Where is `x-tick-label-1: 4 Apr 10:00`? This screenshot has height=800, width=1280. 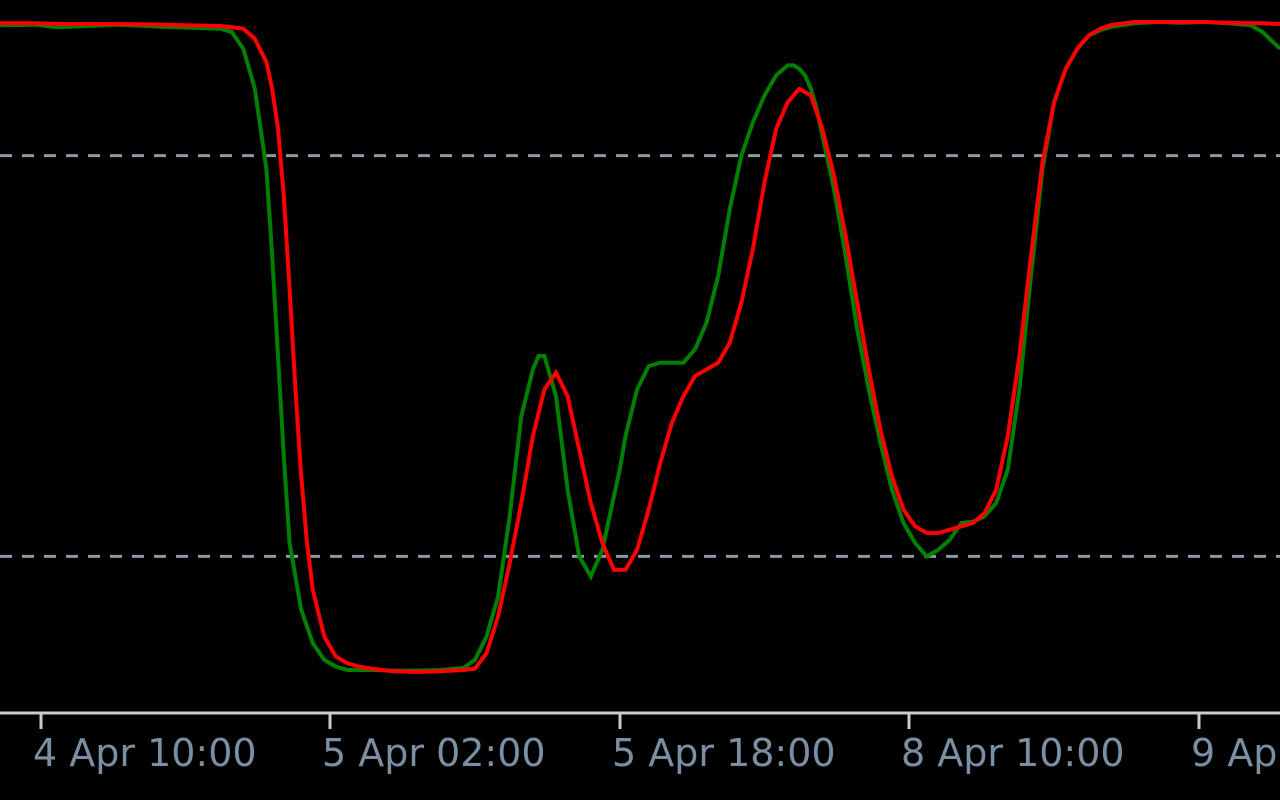
x-tick-label-1: 4 Apr 10:00 is located at coordinates (145, 753).